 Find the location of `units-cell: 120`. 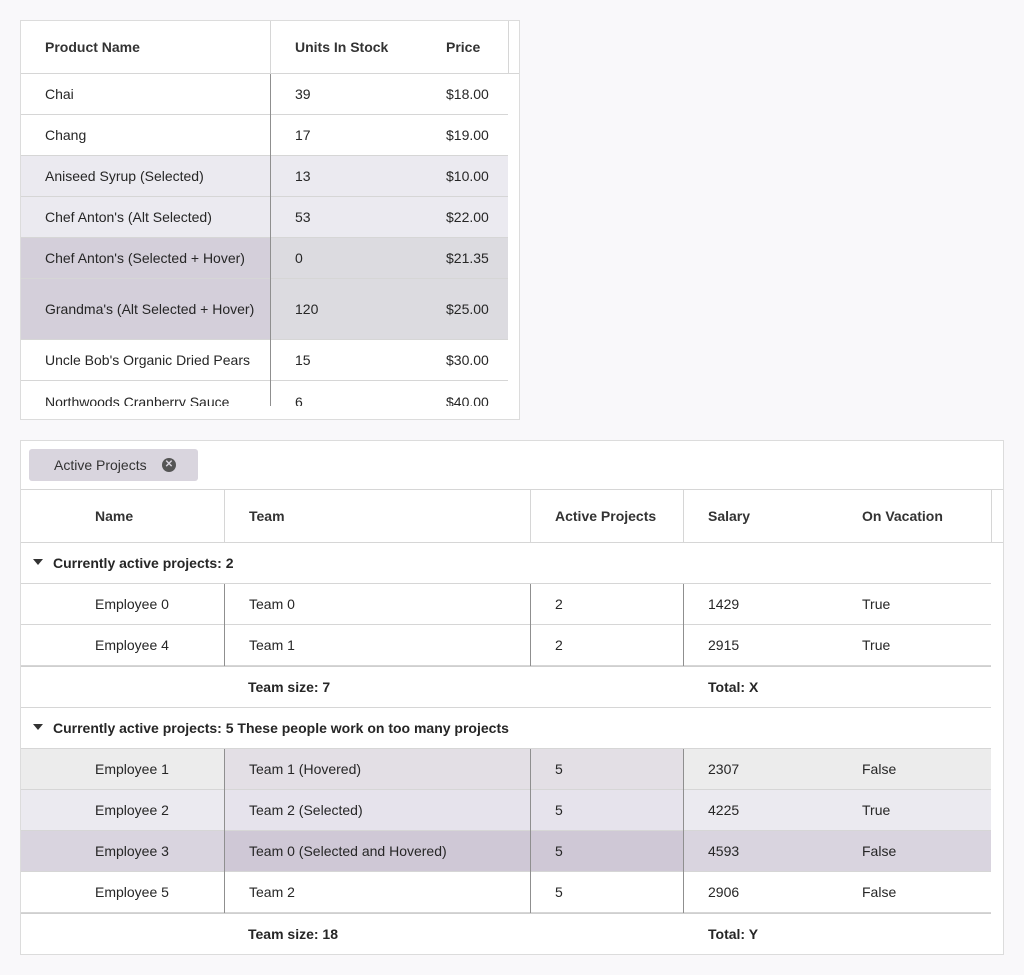

units-cell: 120 is located at coordinates (307, 309).